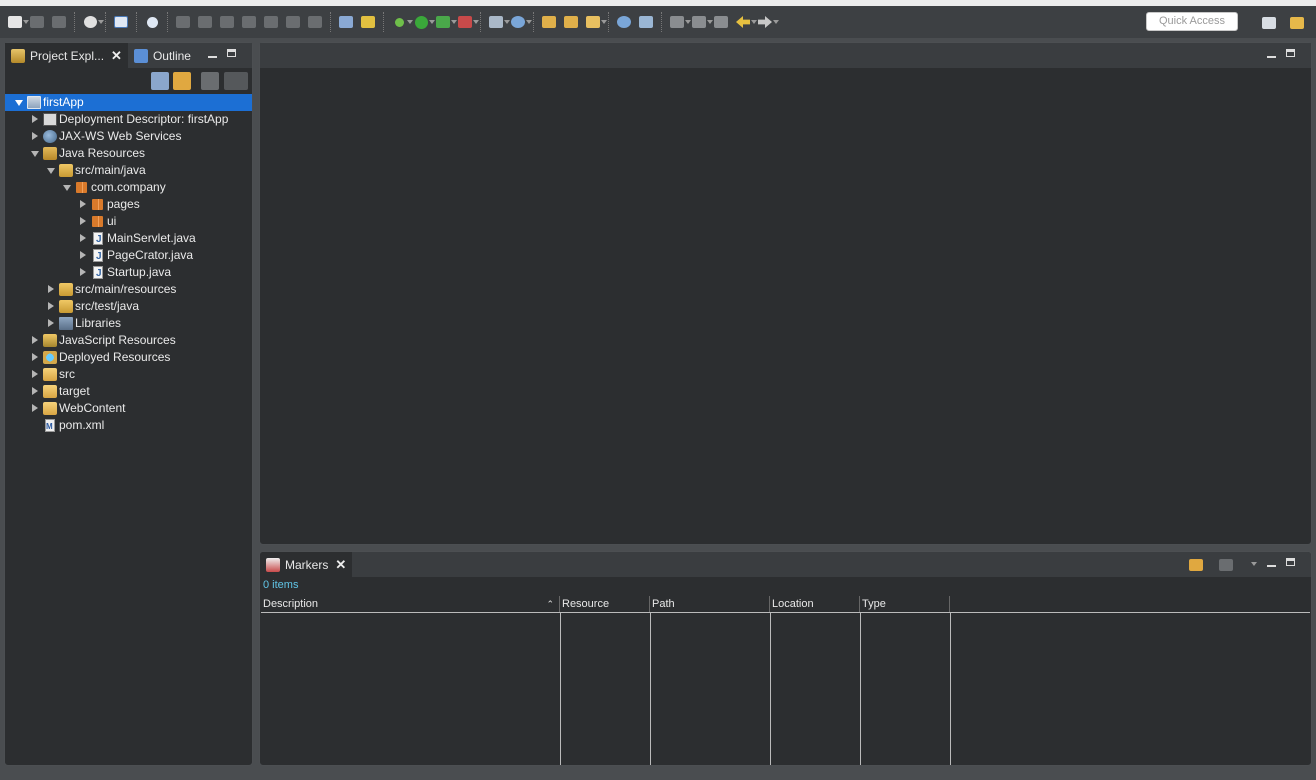 The width and height of the screenshot is (1316, 780). What do you see at coordinates (710, 604) in the screenshot?
I see `column-header-path: Path` at bounding box center [710, 604].